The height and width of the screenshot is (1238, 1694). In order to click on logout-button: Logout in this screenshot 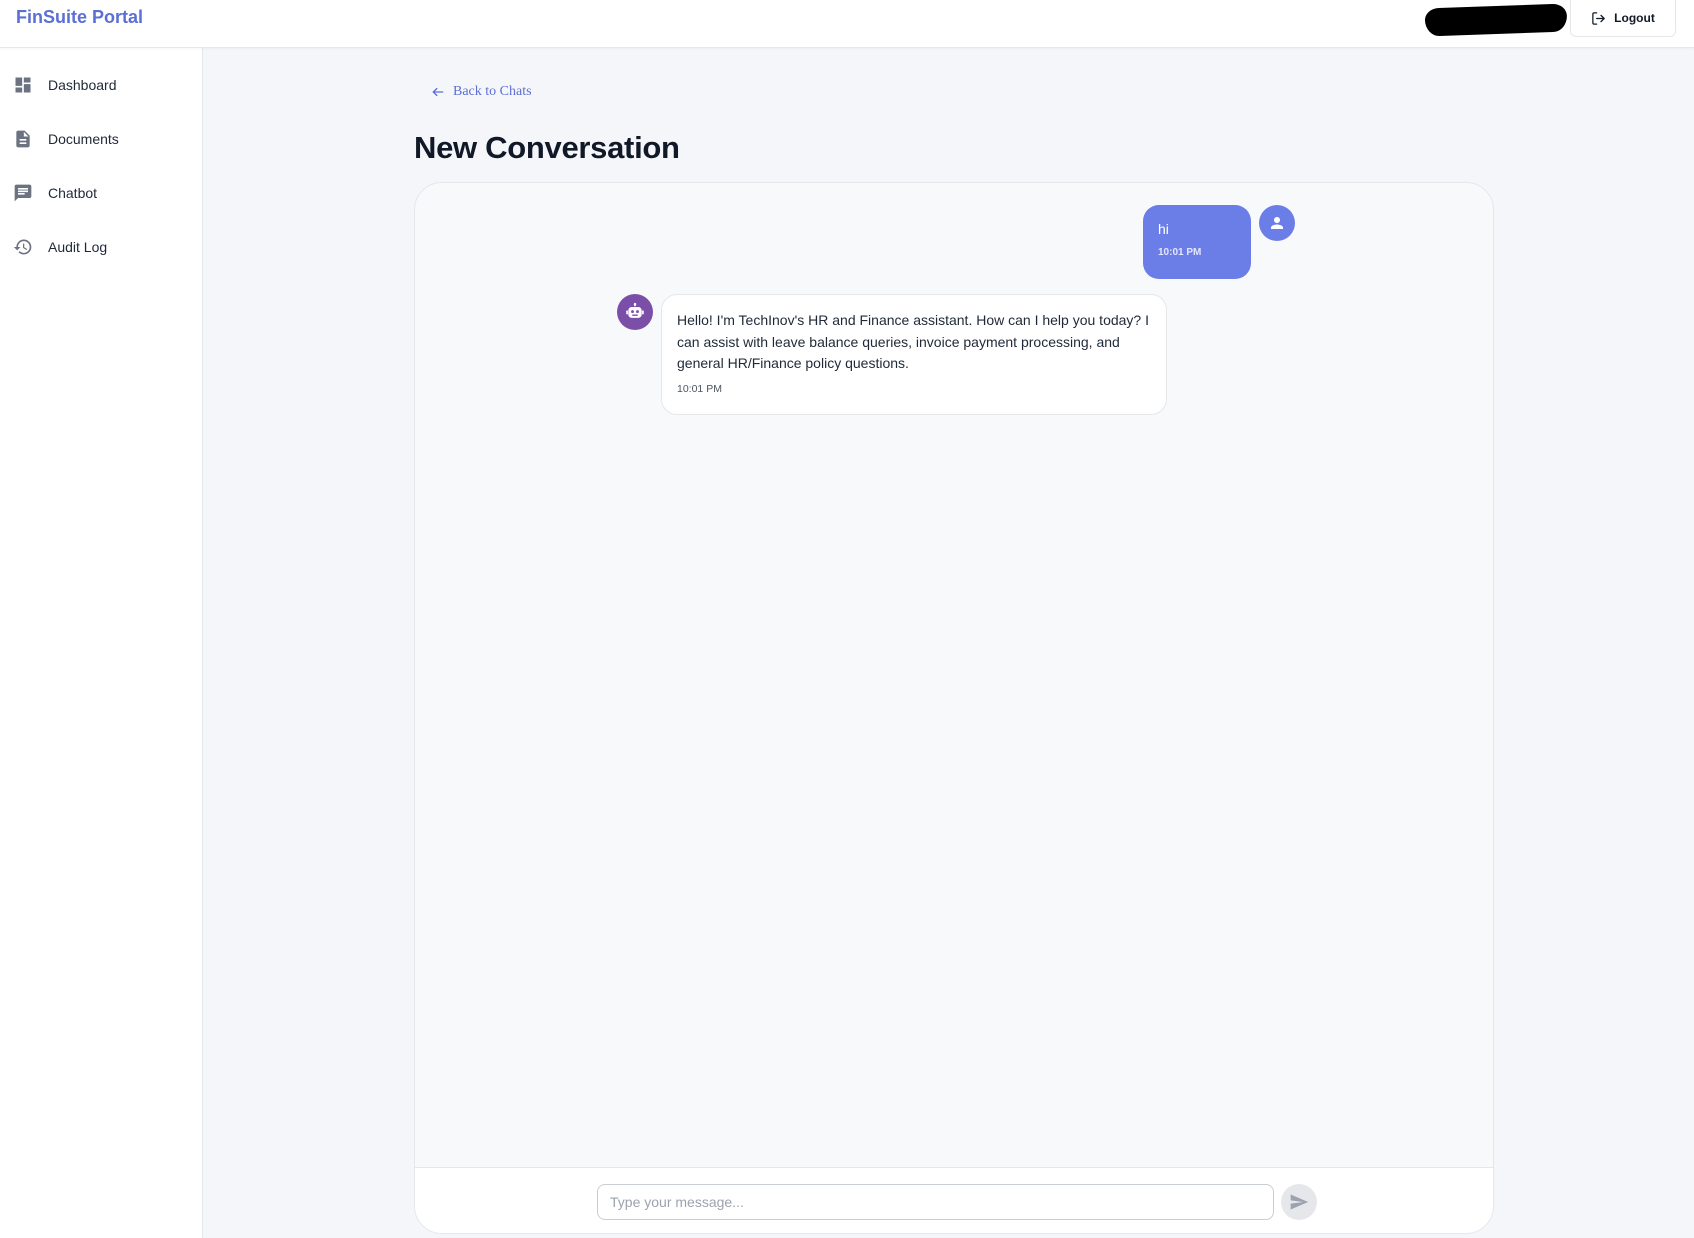, I will do `click(1623, 18)`.